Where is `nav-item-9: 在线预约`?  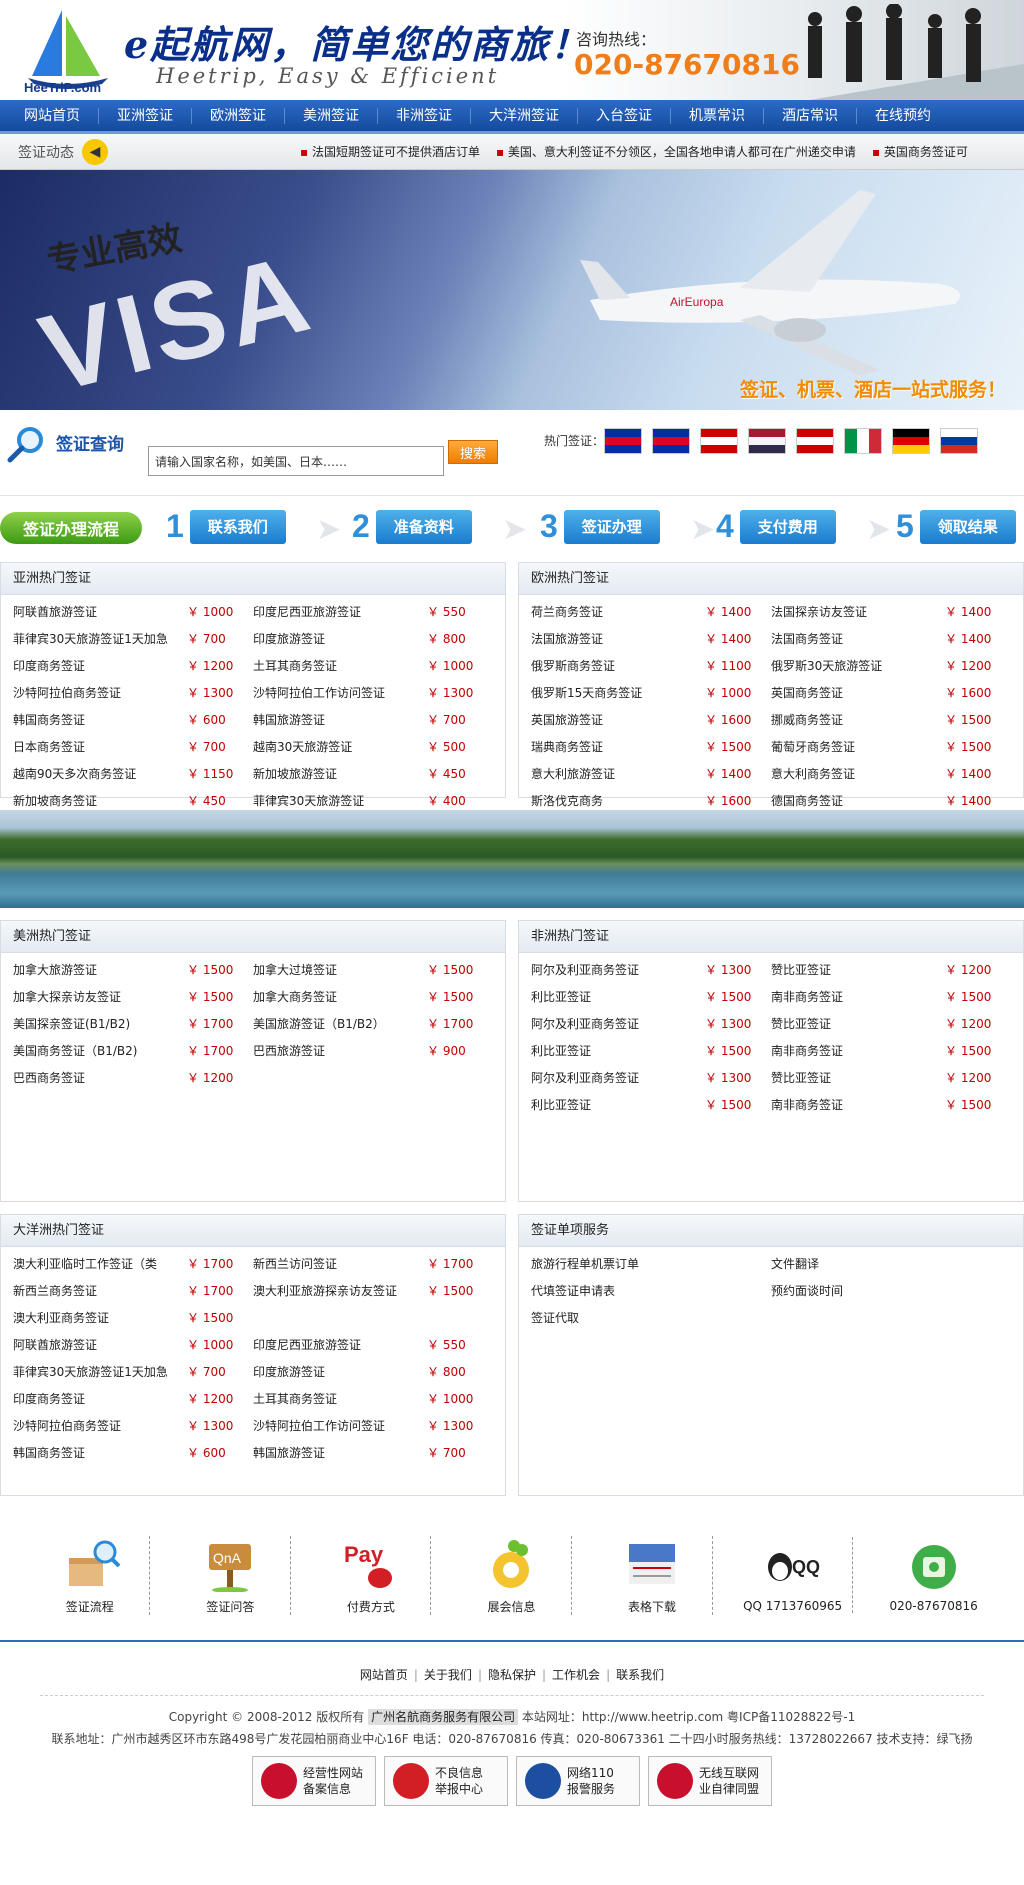 nav-item-9: 在线预约 is located at coordinates (903, 116).